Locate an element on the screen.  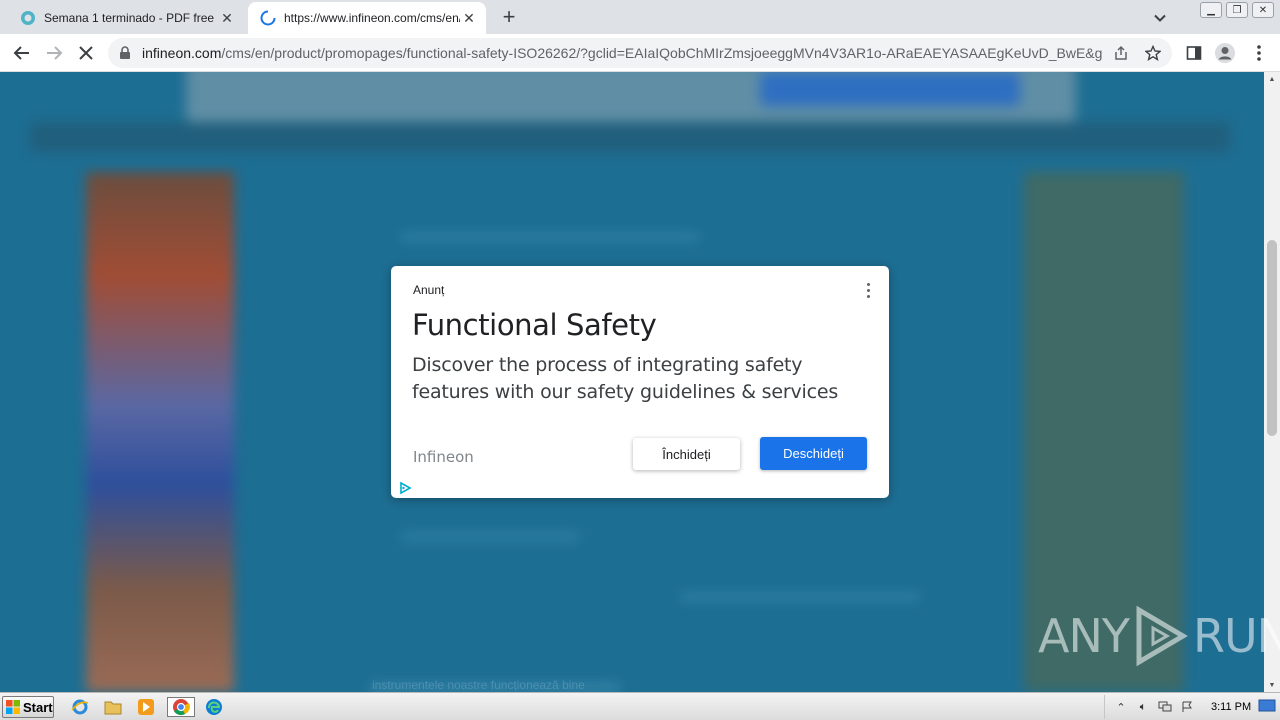
arrow-left-icon is located at coordinates (21, 53).